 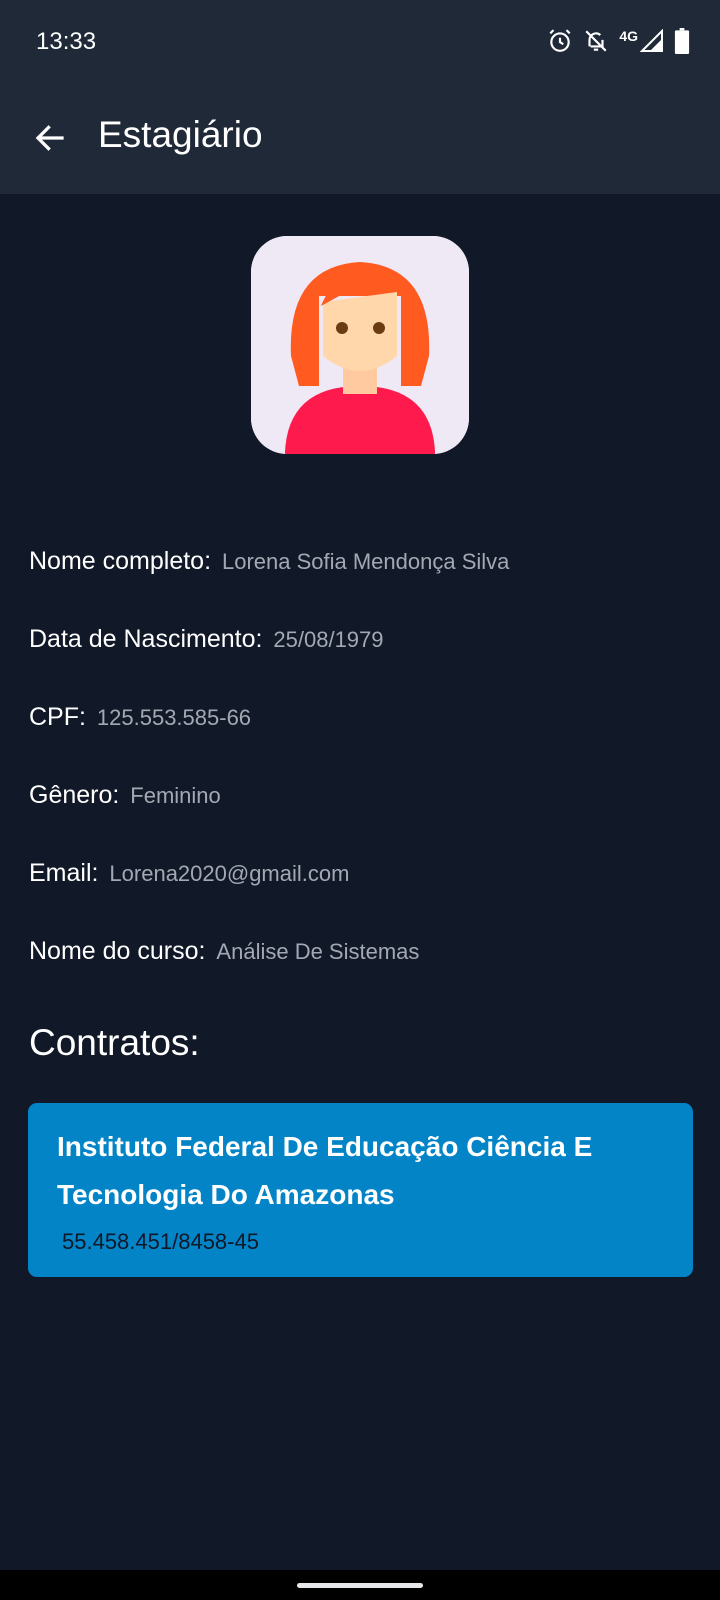 I want to click on info-label: Email:, so click(x=64, y=873).